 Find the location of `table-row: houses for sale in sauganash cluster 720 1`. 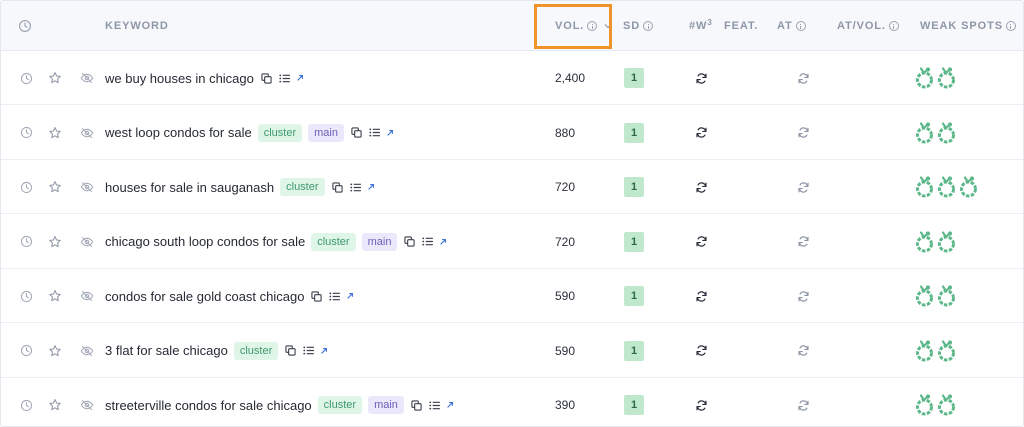

table-row: houses for sale in sauganash cluster 720 1 is located at coordinates (512, 187).